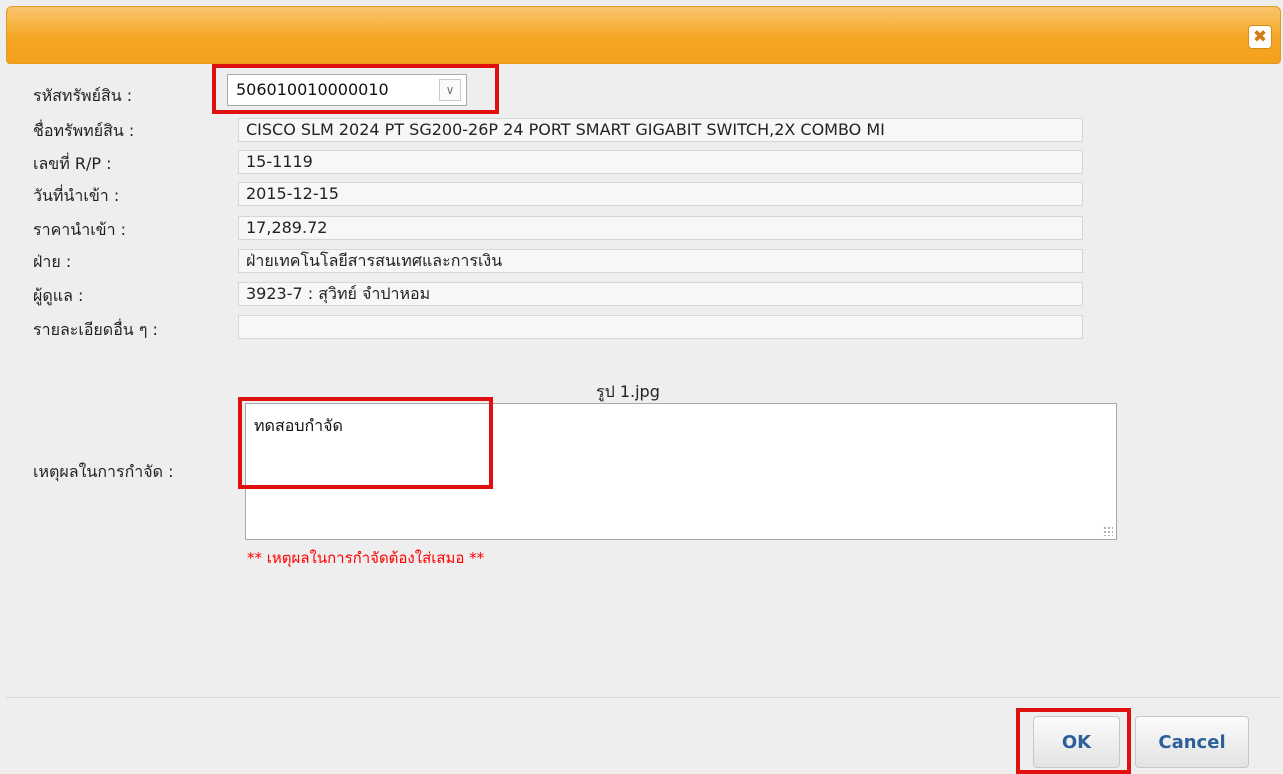  Describe the element at coordinates (355, 89) in the screenshot. I see `highlight-asset-code` at that location.